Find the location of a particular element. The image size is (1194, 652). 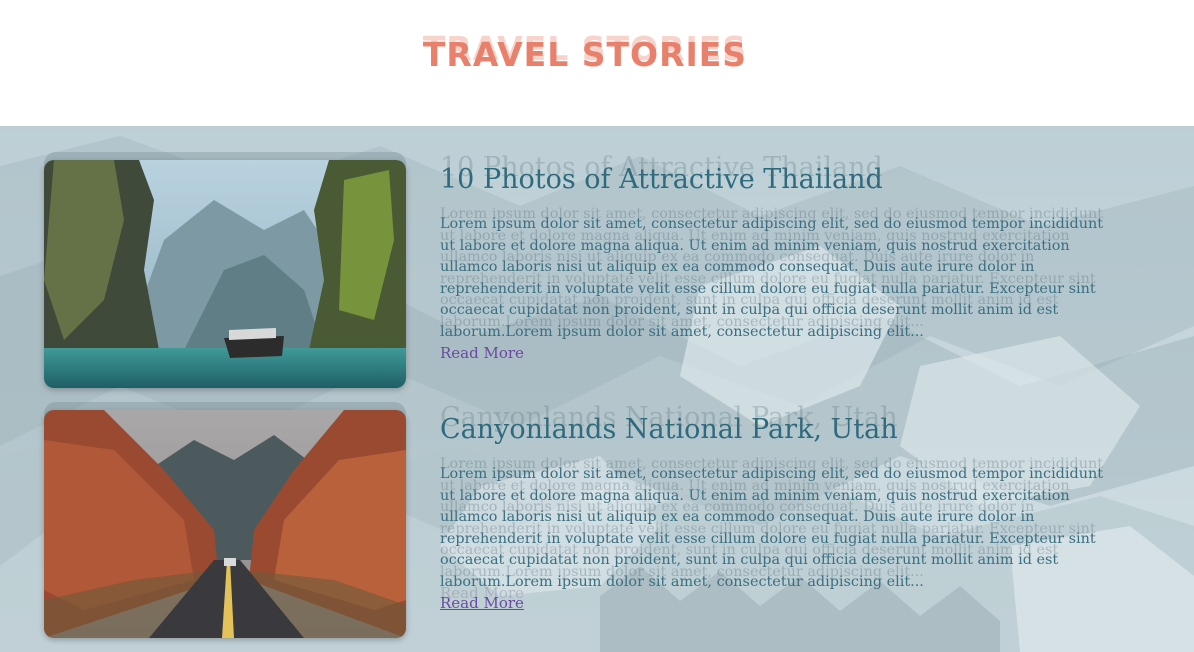

site-title: TRAVEL STORIES TRAVEL STORIES is located at coordinates (585, 51).